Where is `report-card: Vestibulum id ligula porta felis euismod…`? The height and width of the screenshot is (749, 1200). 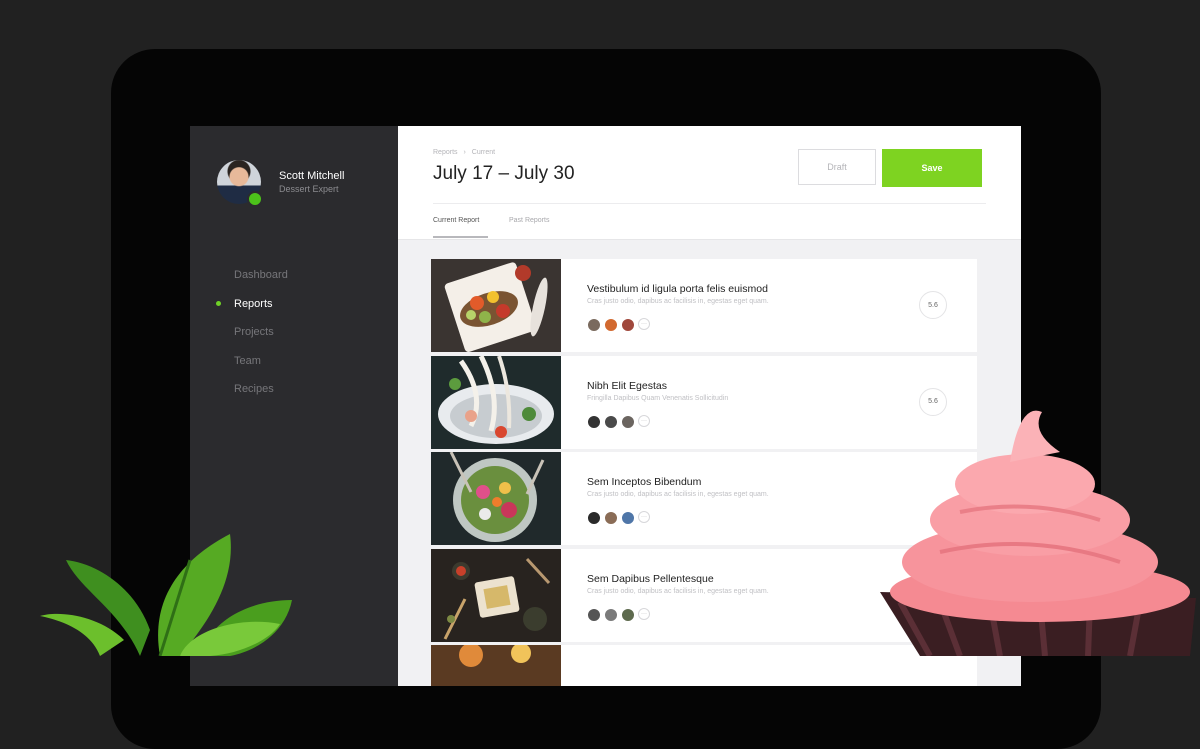 report-card: Vestibulum id ligula porta felis euismod… is located at coordinates (704, 305).